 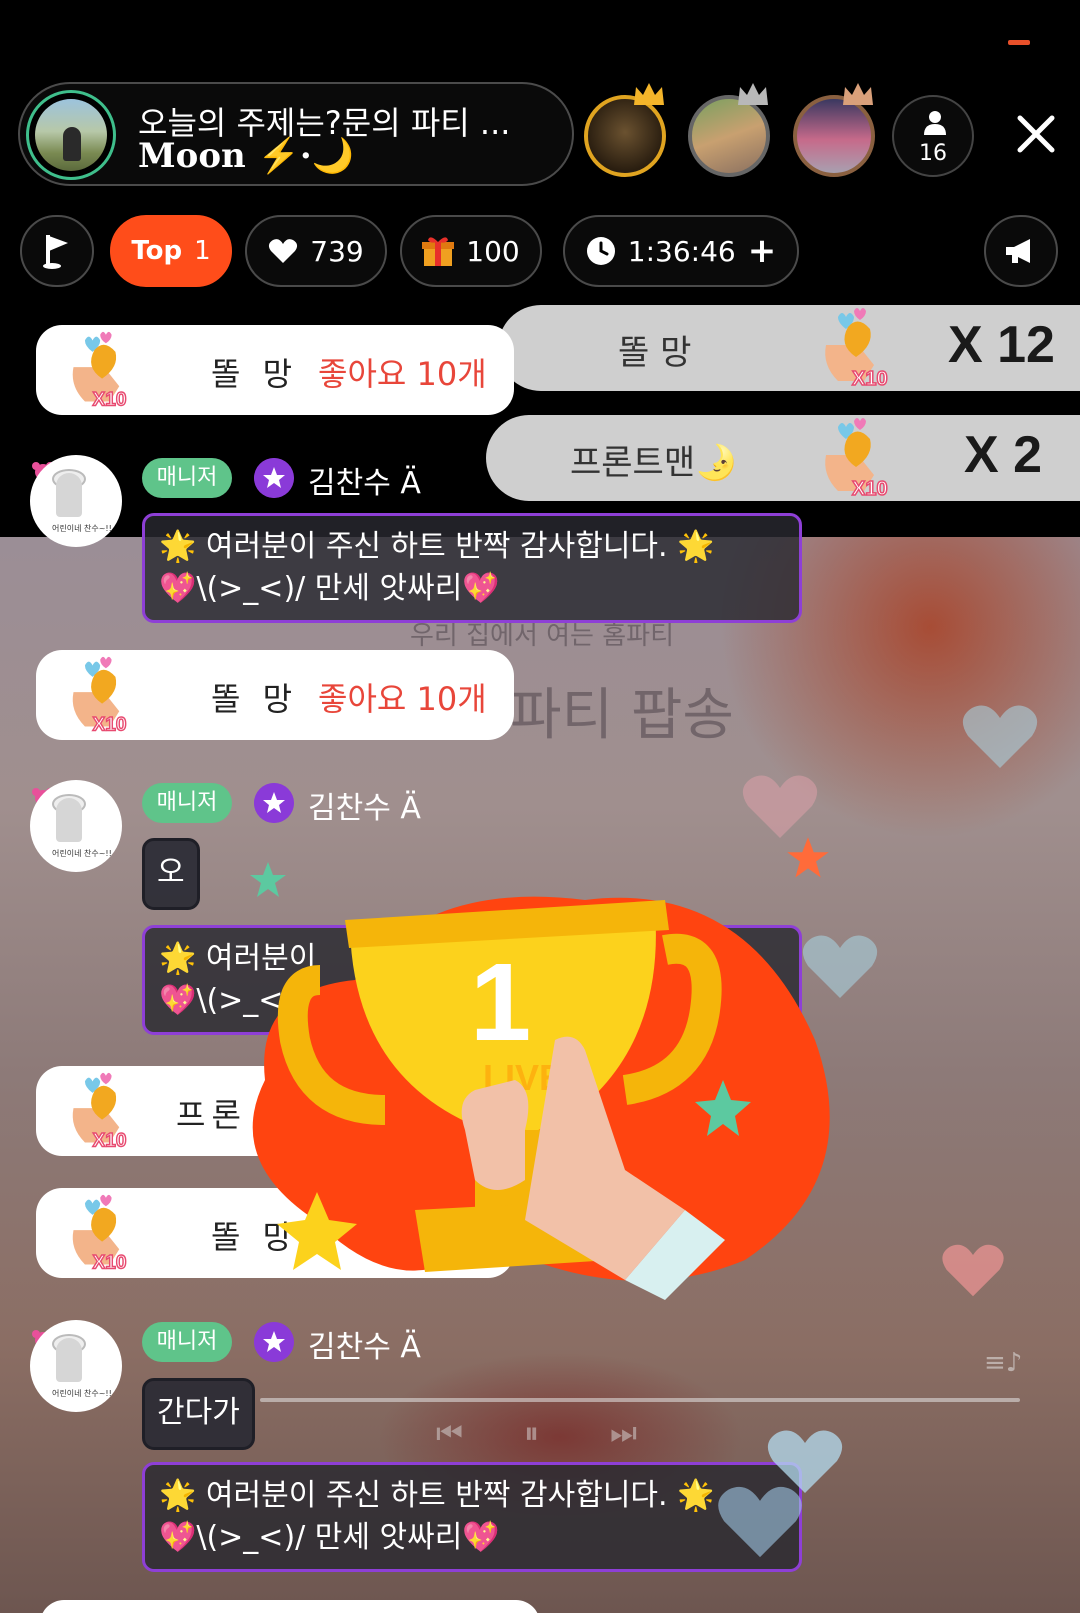 What do you see at coordinates (296, 134) in the screenshot?
I see `host-card: 오늘의 주제는?문의 파티 ... Moon ⚡·🌙` at bounding box center [296, 134].